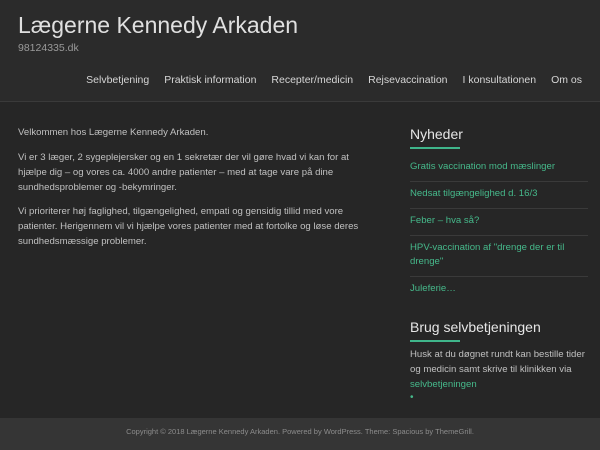 Image resolution: width=600 pixels, height=450 pixels. What do you see at coordinates (499, 331) in the screenshot?
I see `self-service-widget-title: Brug selvbetjeningen` at bounding box center [499, 331].